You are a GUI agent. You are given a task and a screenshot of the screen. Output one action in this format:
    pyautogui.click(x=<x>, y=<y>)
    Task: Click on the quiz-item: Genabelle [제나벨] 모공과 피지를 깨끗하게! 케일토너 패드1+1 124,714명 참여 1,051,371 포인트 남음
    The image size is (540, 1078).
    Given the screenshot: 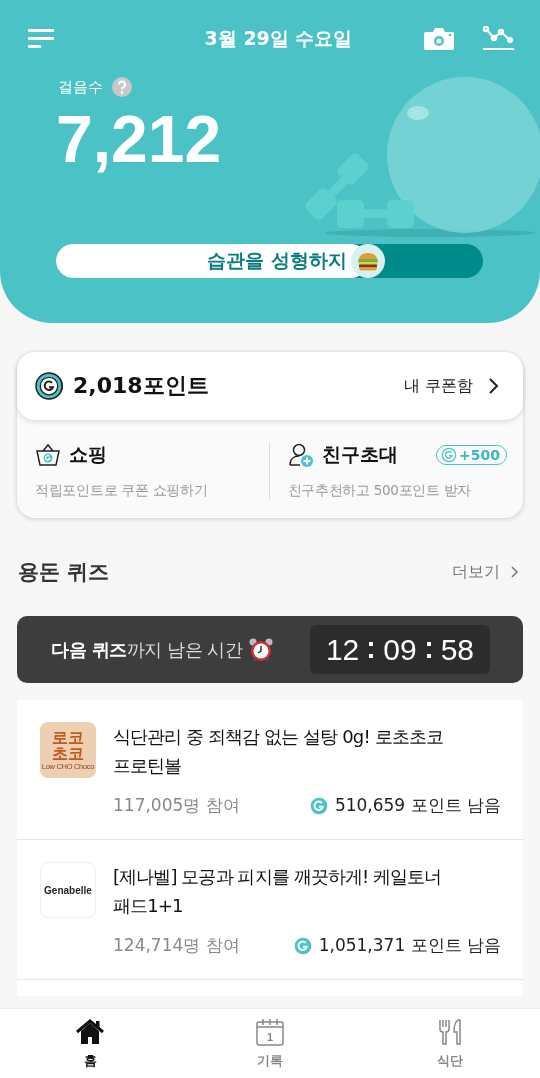 What is the action you would take?
    pyautogui.click(x=270, y=910)
    